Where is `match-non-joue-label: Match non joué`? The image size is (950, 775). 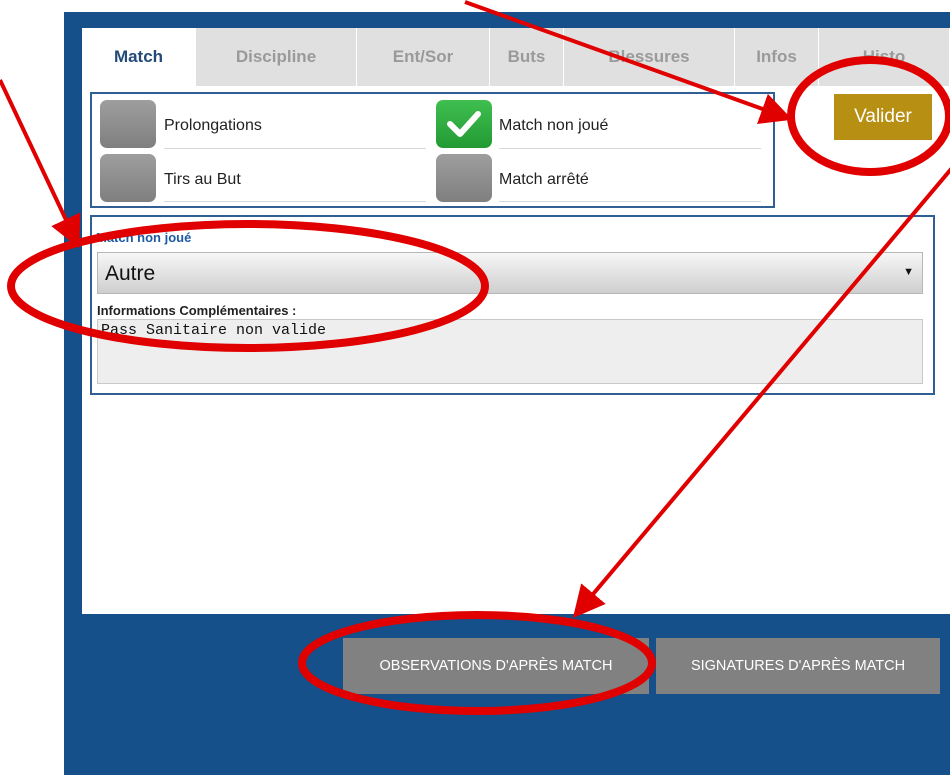
match-non-joue-label: Match non joué is located at coordinates (554, 125).